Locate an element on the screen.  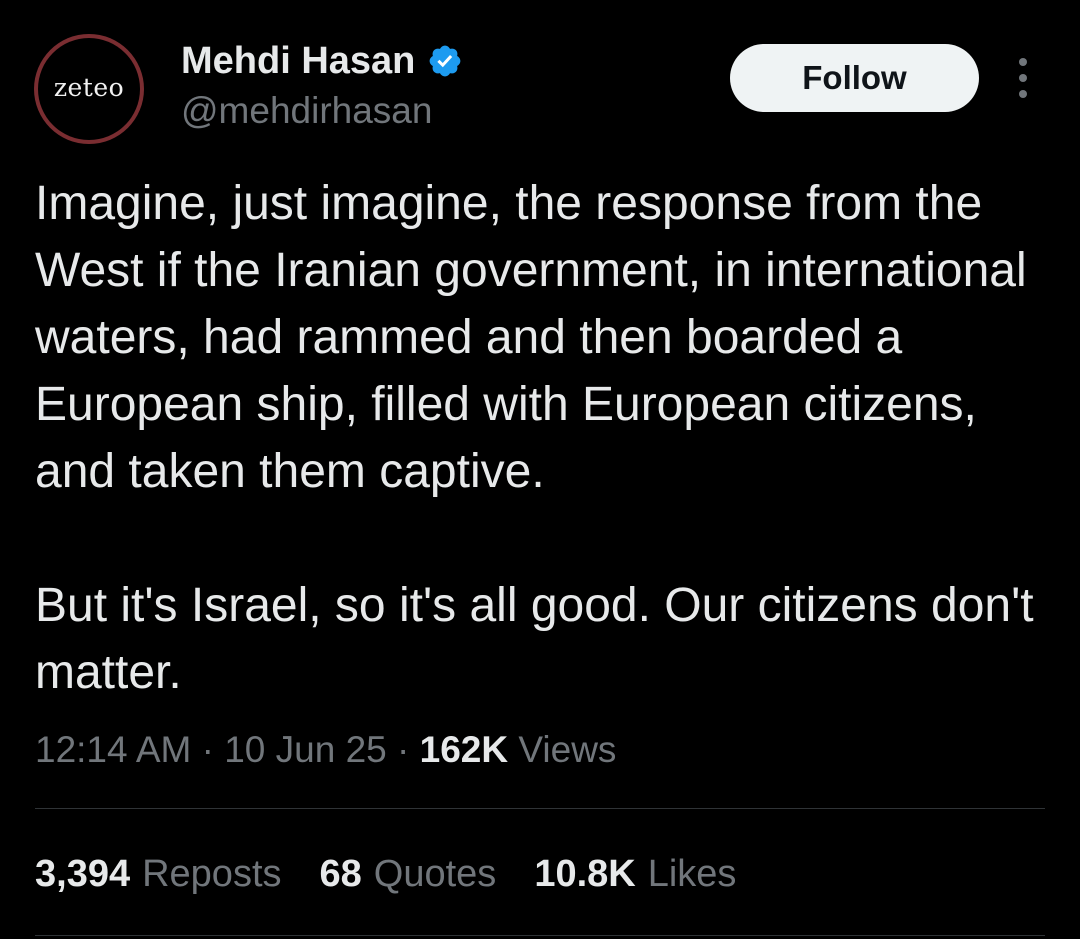
follow-button: Follow is located at coordinates (854, 78).